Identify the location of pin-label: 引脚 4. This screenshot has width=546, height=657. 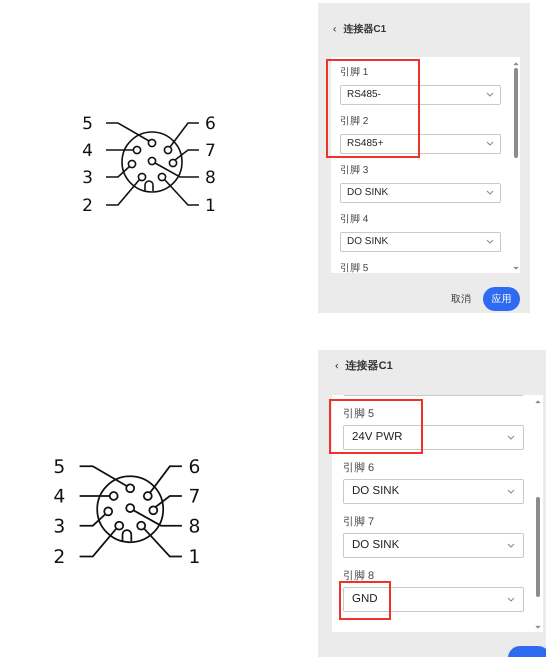
(355, 220).